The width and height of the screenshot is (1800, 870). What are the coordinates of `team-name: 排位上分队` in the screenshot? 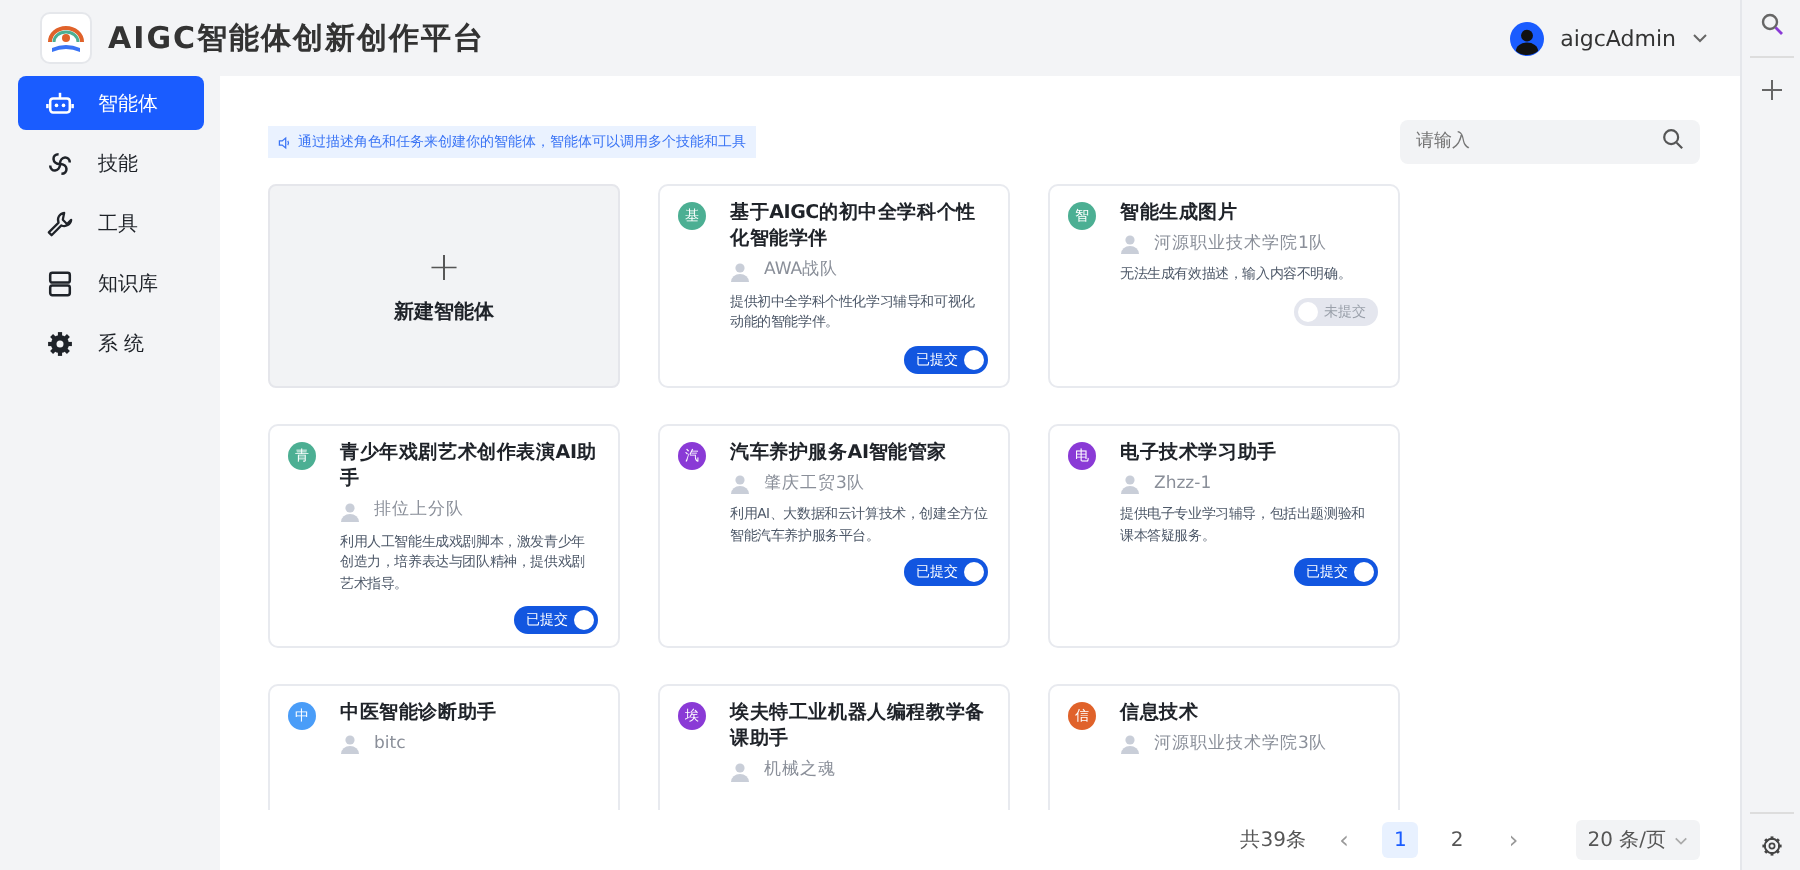 It's located at (419, 511).